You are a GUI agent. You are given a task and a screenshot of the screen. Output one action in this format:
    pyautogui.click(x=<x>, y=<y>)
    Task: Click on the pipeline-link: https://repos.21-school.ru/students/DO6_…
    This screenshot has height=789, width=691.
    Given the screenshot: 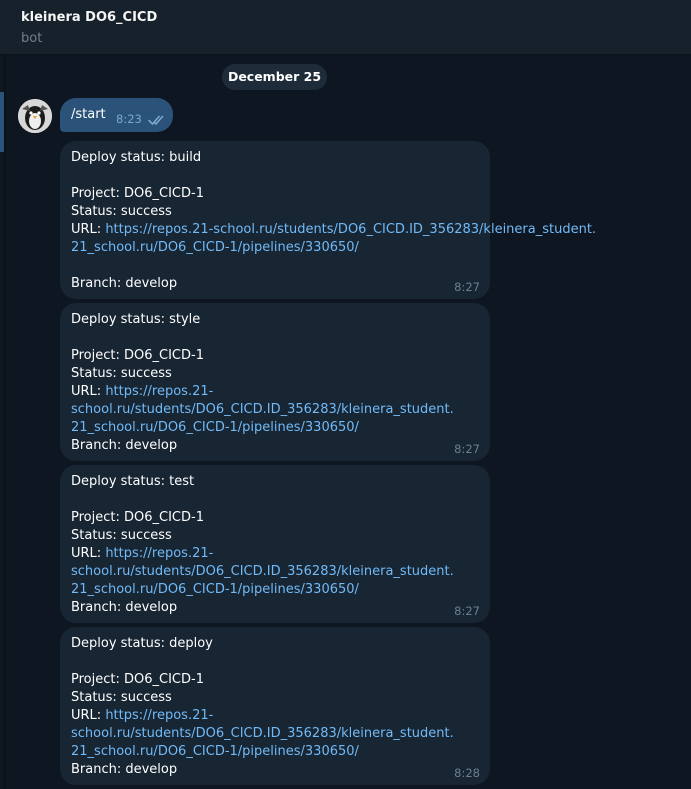 What is the action you would take?
    pyautogui.click(x=350, y=229)
    